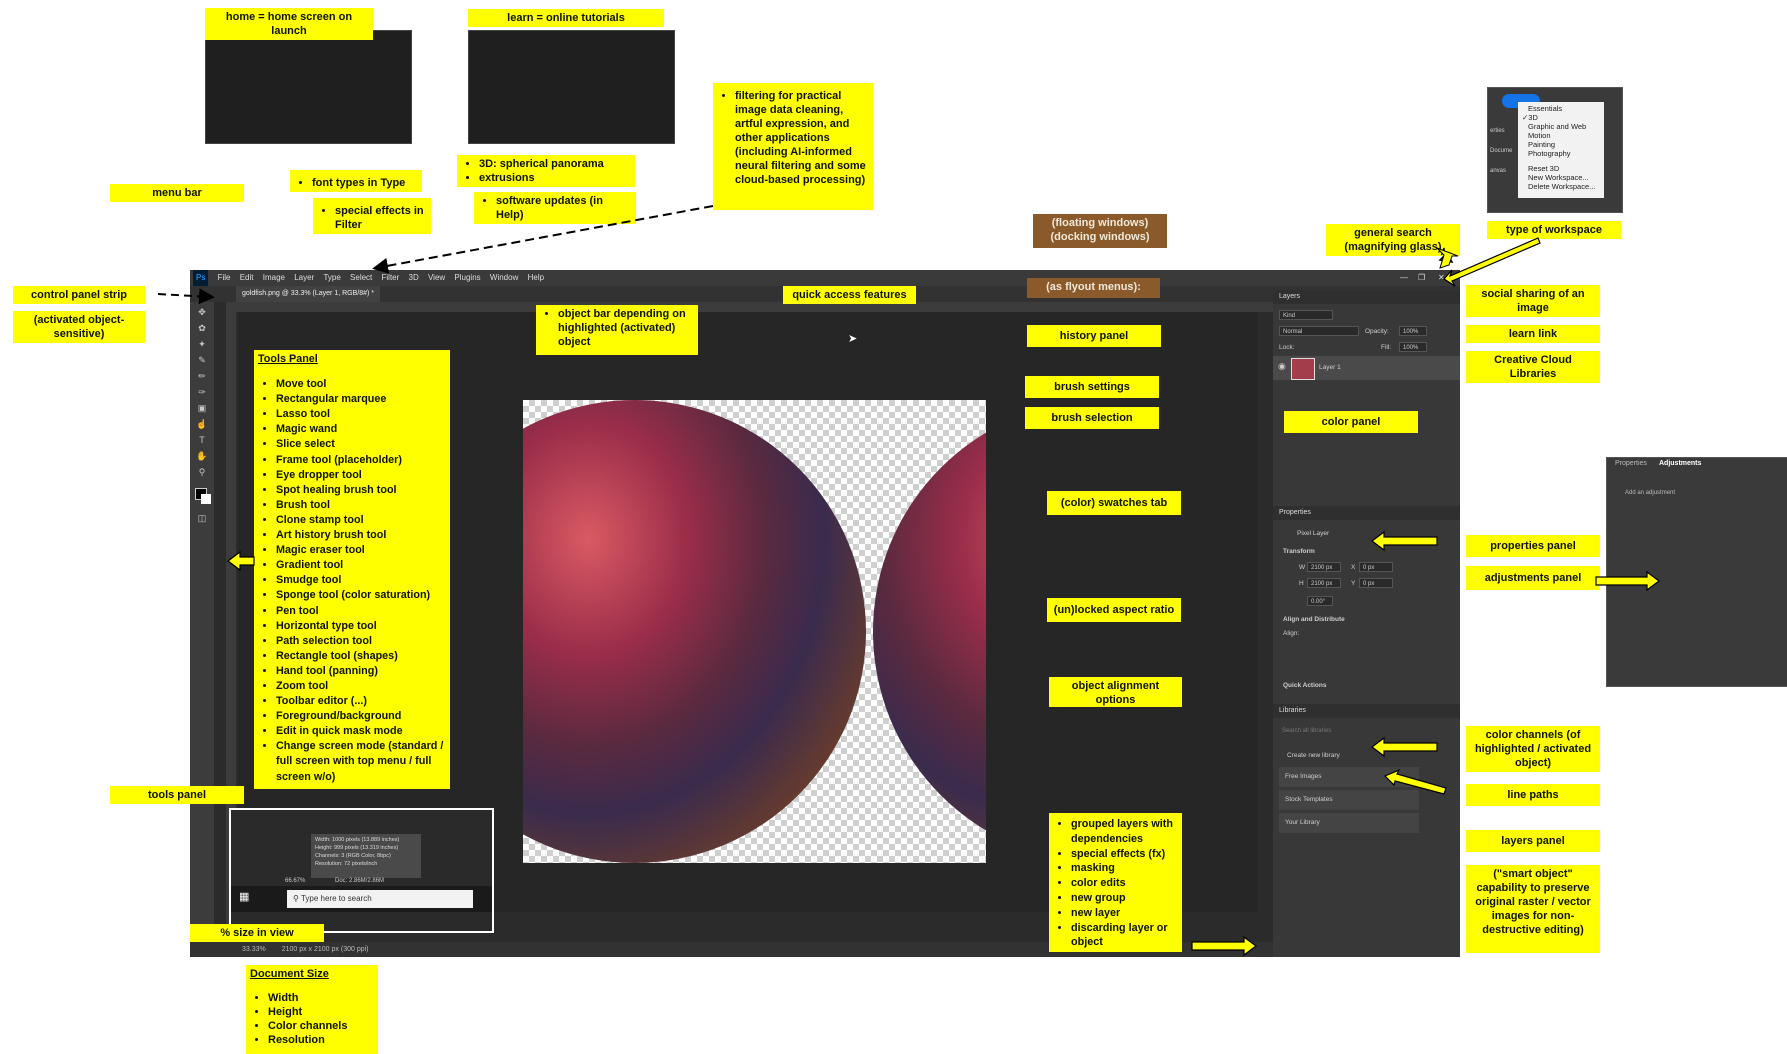 This screenshot has height=1054, width=1787. I want to click on menu-window: Window, so click(504, 278).